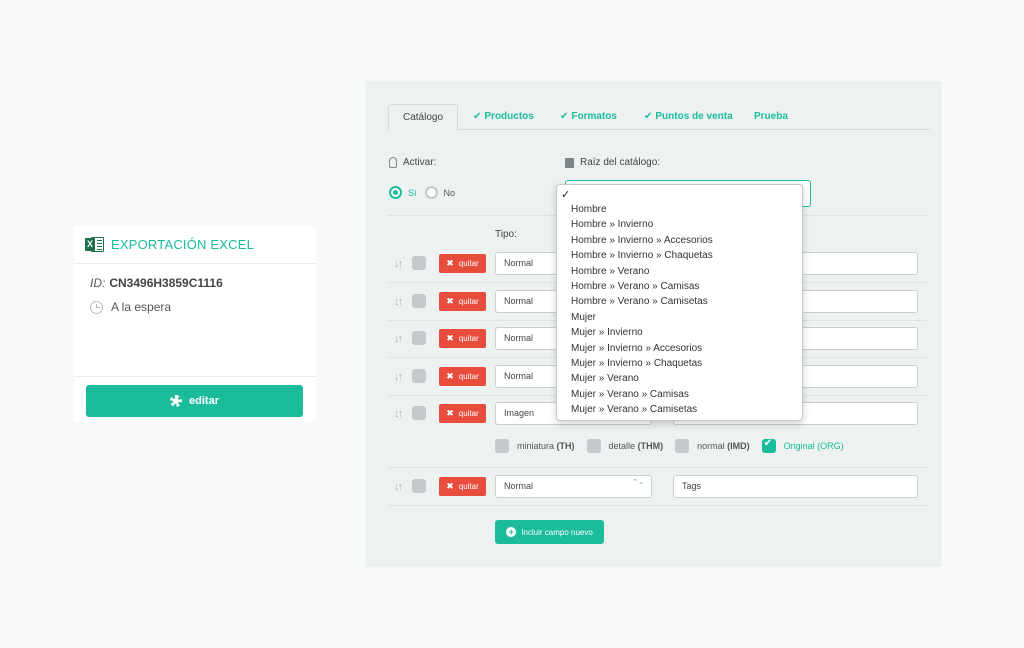  What do you see at coordinates (395, 192) in the screenshot?
I see `radio-si` at bounding box center [395, 192].